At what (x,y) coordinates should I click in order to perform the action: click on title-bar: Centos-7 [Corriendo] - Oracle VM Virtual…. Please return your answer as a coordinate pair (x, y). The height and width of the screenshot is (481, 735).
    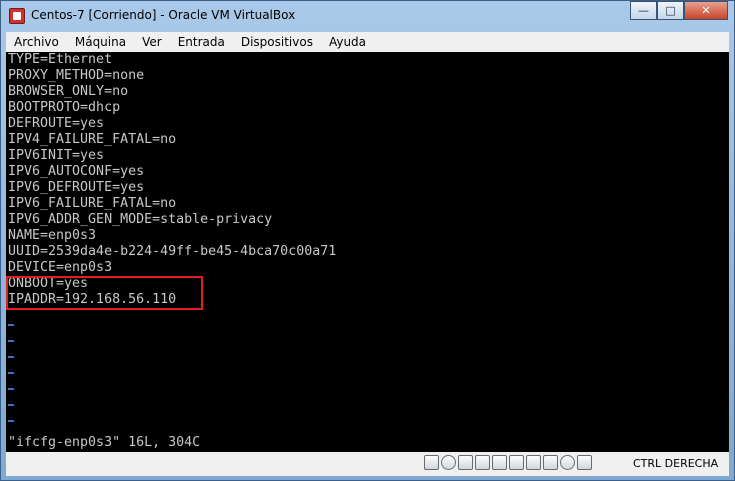
    Looking at the image, I should click on (367, 16).